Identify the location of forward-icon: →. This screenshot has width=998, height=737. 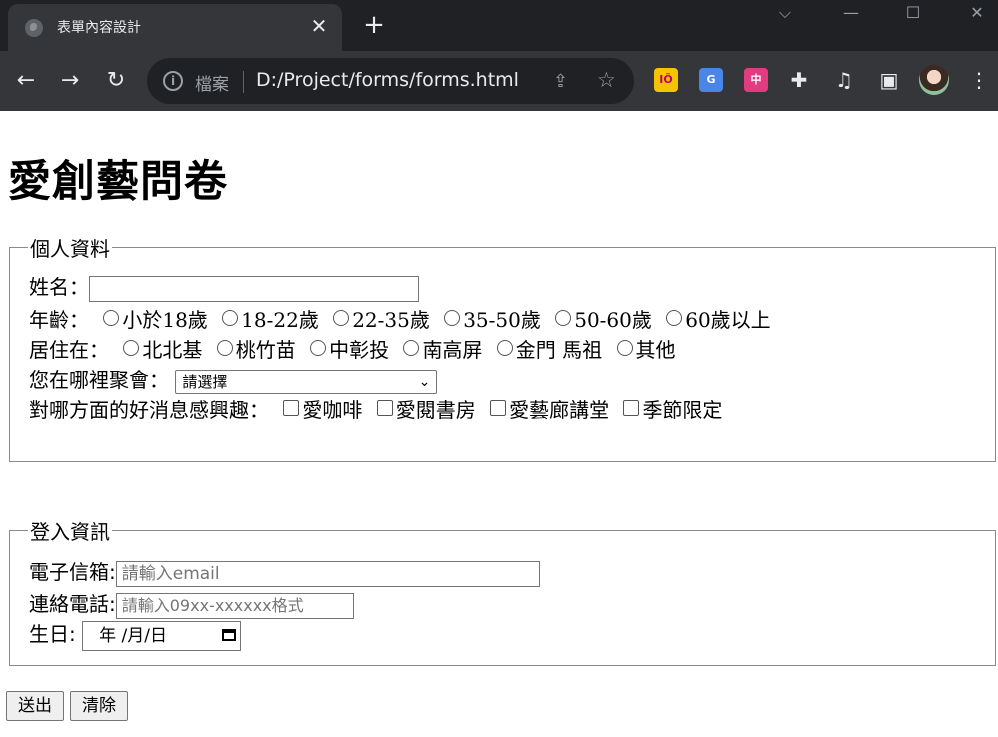
(70, 81).